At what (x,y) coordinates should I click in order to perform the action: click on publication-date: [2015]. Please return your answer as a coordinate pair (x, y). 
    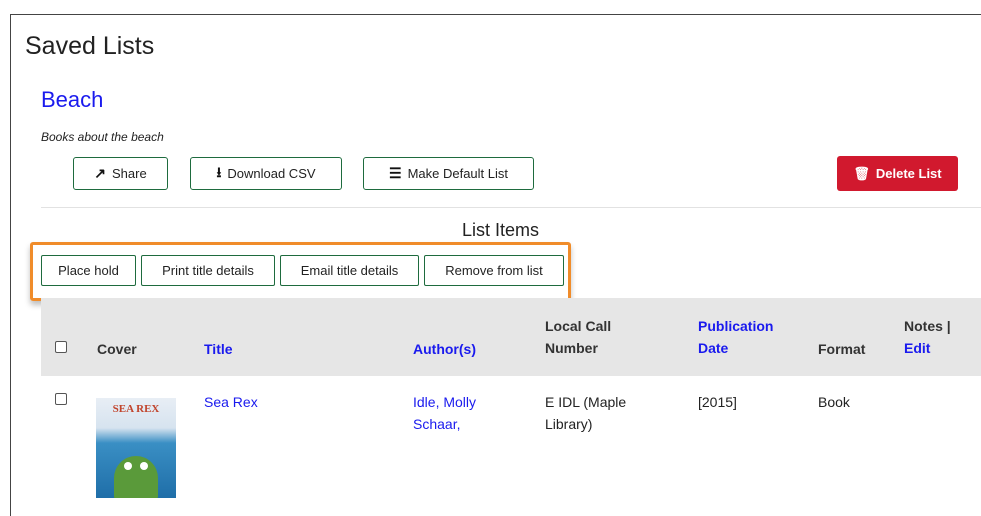
    Looking at the image, I should click on (717, 402).